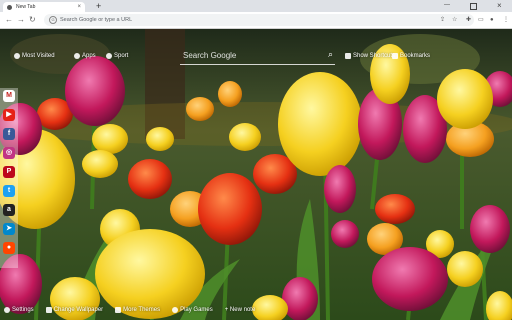  Describe the element at coordinates (78, 310) in the screenshot. I see `change-wallpaper-label: Change Wallpaper` at that location.